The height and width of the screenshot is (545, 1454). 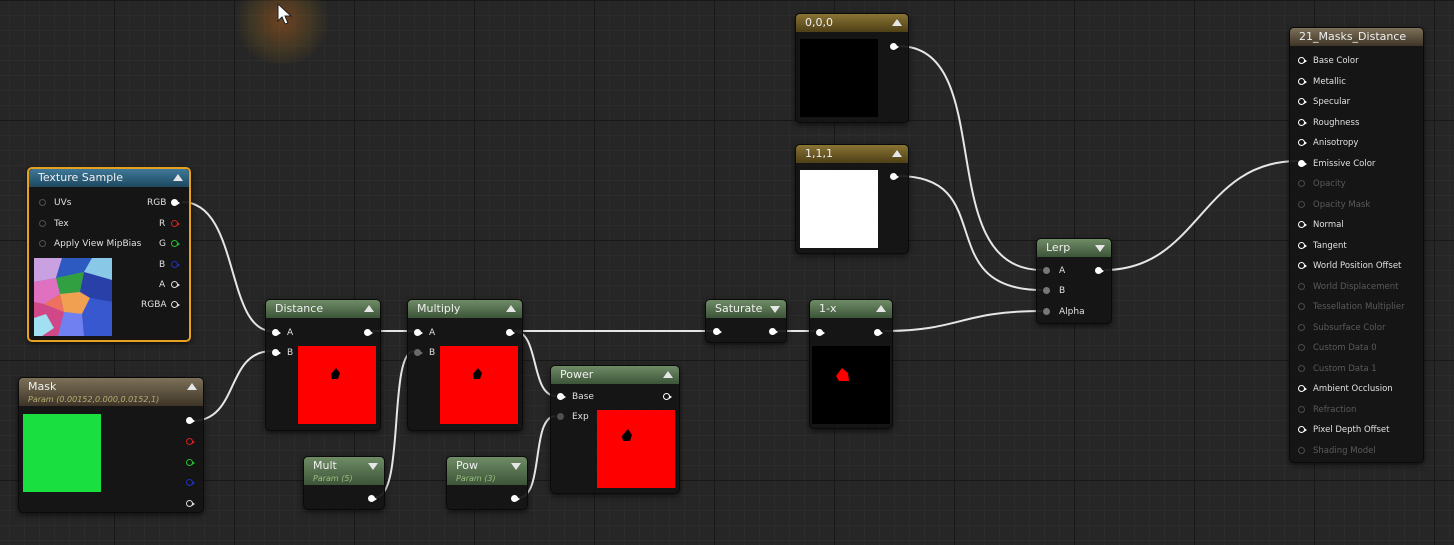 I want to click on lerp-node: Lerp A B Alpha, so click(x=1074, y=281).